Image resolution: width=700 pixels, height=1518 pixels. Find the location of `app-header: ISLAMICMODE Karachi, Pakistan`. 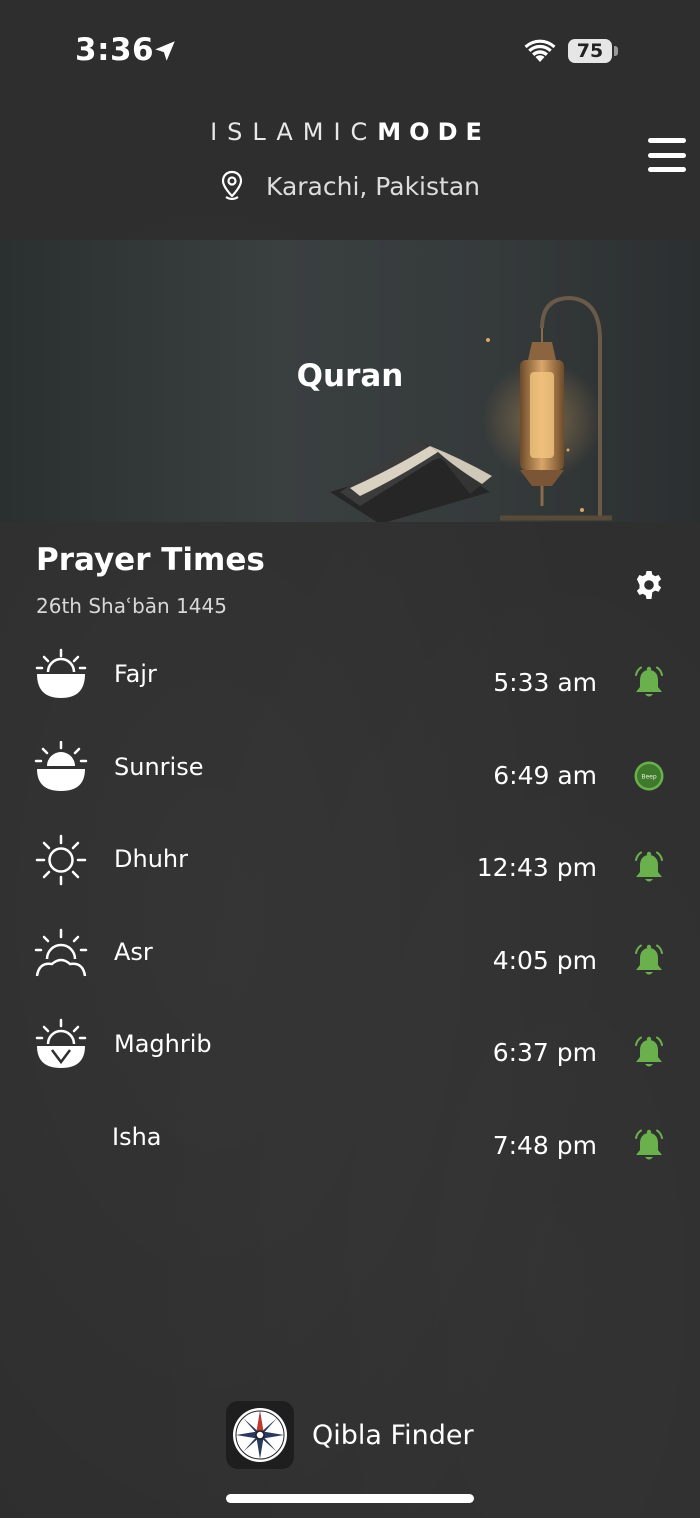

app-header: ISLAMICMODE Karachi, Pakistan is located at coordinates (350, 170).